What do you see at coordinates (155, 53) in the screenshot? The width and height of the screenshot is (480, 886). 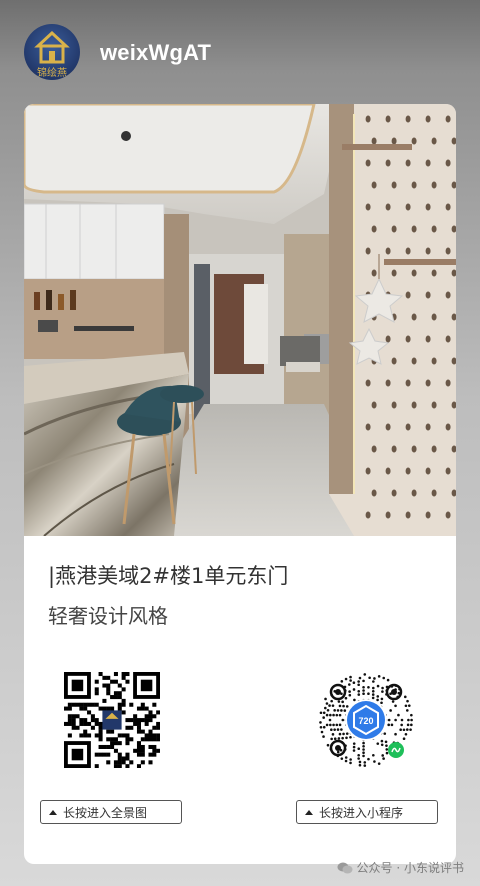 I see `account-name: weixWgAT` at bounding box center [155, 53].